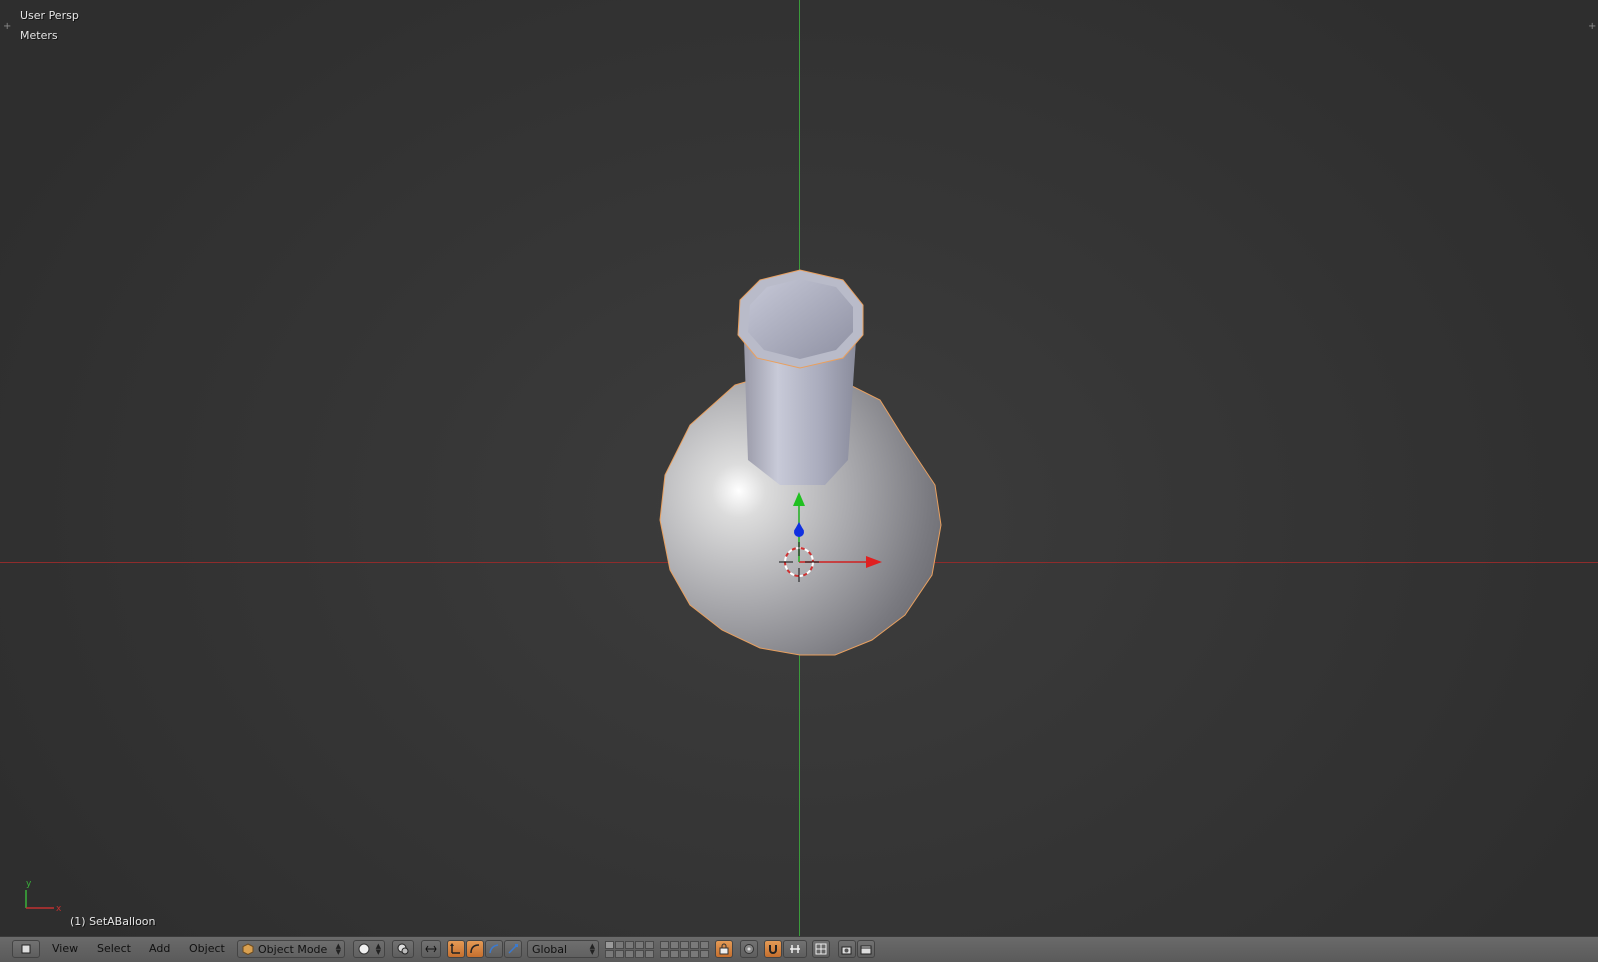 Image resolution: width=1598 pixels, height=962 pixels. I want to click on menu-view: View, so click(65, 949).